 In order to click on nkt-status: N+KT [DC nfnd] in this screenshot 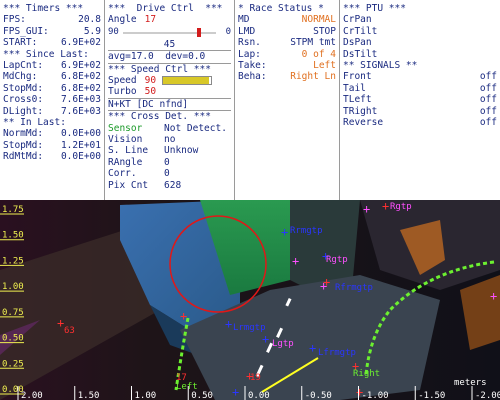, I will do `click(169, 103)`.